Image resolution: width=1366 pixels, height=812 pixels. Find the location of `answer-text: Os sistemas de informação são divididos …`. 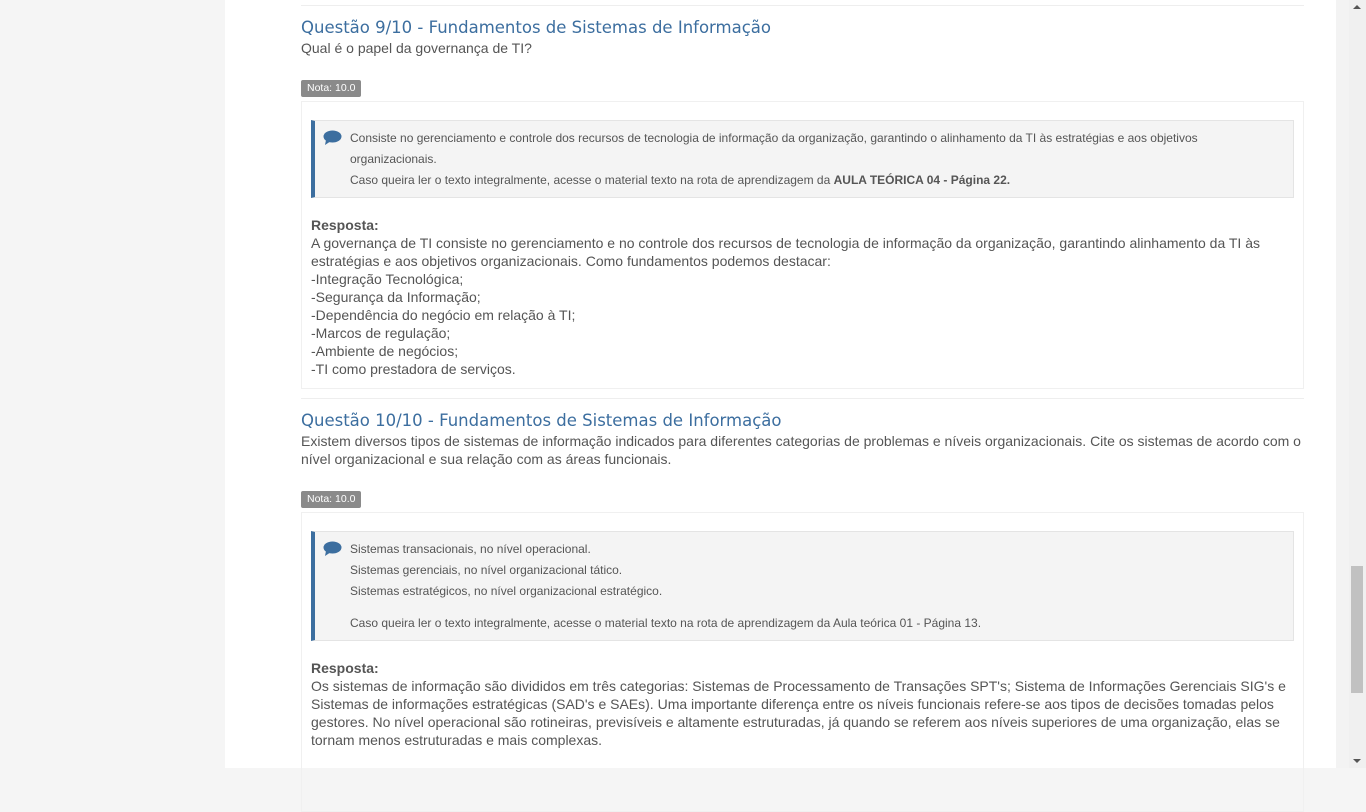

answer-text: Os sistemas de informação são divididos … is located at coordinates (798, 713).